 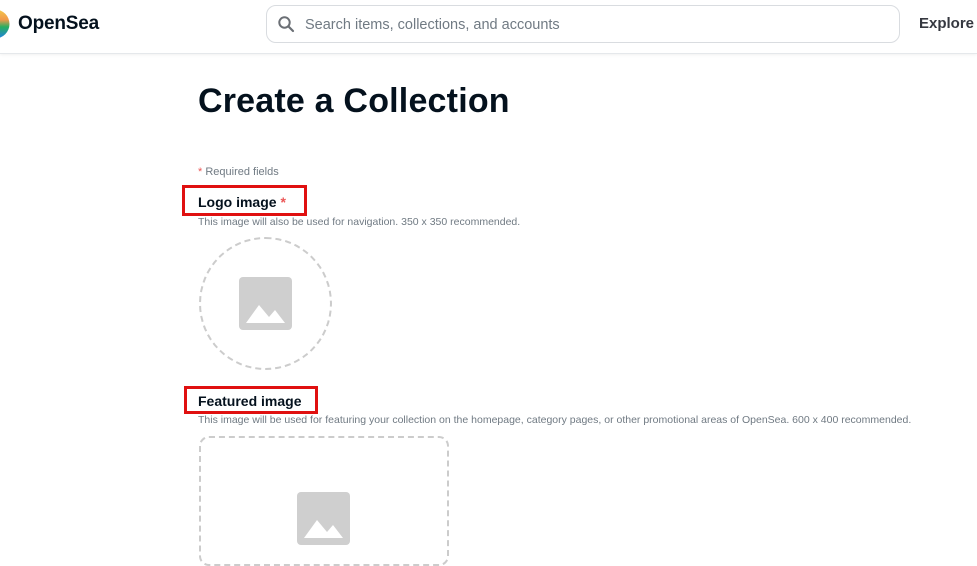 What do you see at coordinates (250, 401) in the screenshot?
I see `featured-image-label: Featured image` at bounding box center [250, 401].